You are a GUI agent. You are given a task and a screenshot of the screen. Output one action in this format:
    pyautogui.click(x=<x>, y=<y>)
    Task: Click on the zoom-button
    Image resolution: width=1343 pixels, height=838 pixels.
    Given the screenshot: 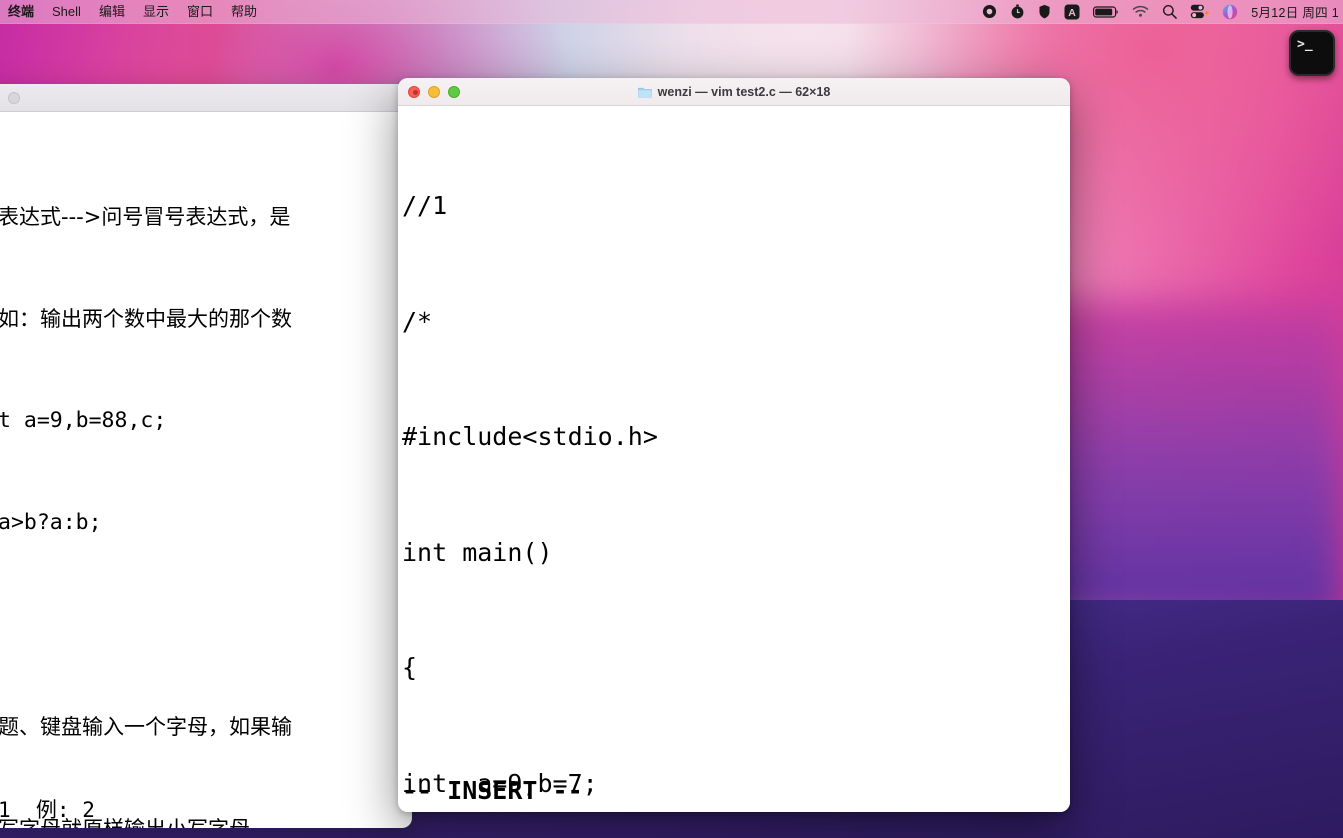 What is the action you would take?
    pyautogui.click(x=454, y=91)
    